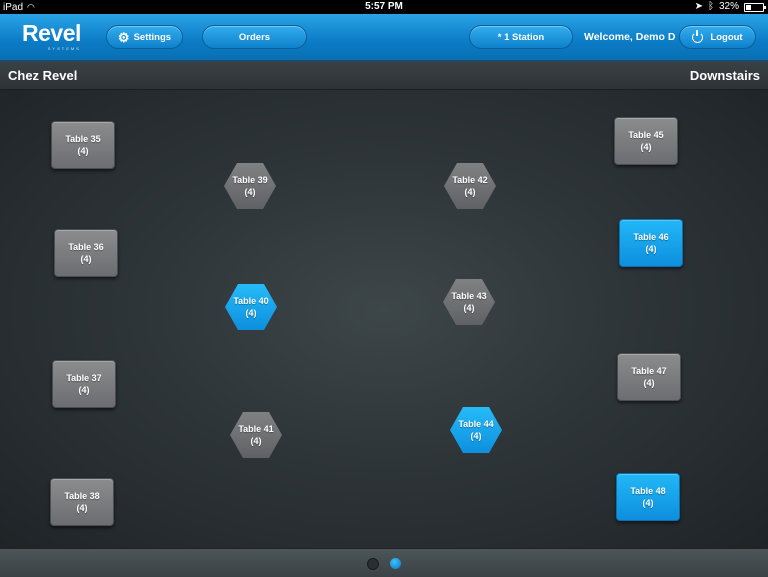 Image resolution: width=768 pixels, height=577 pixels. I want to click on table-label: Table 38, so click(82, 496).